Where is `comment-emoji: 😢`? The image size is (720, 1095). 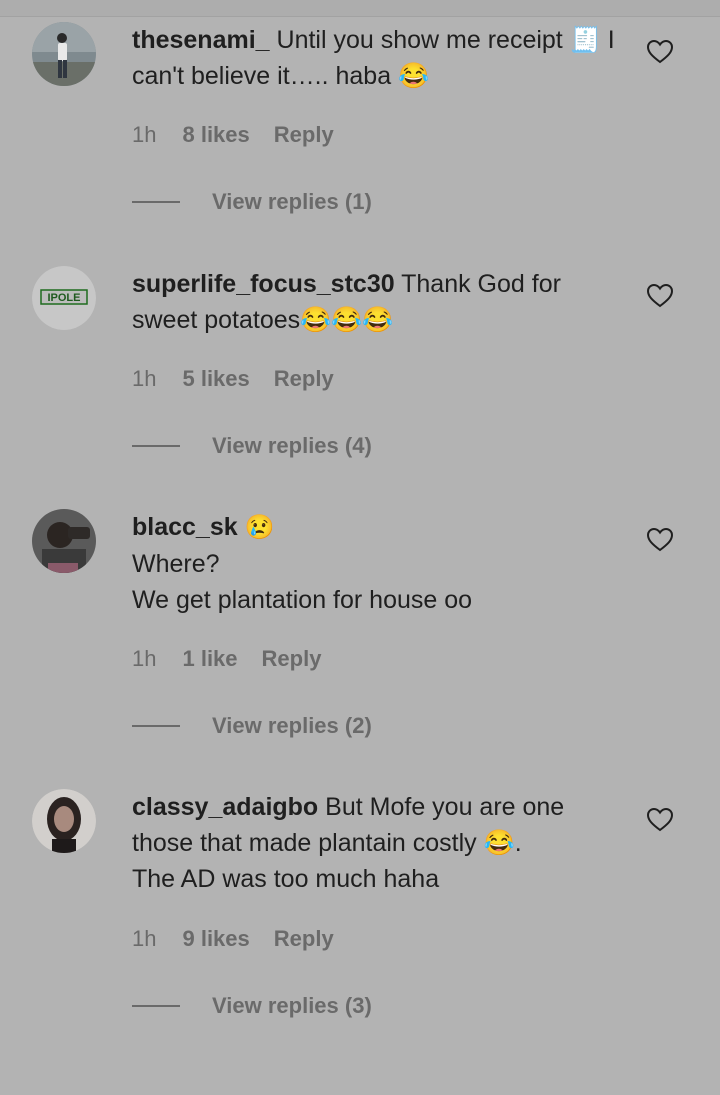
comment-emoji: 😢 is located at coordinates (259, 527).